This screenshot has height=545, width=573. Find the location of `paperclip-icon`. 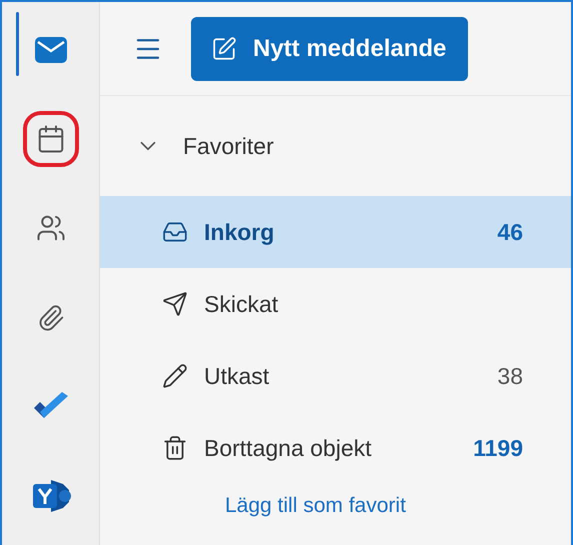

paperclip-icon is located at coordinates (50, 318).